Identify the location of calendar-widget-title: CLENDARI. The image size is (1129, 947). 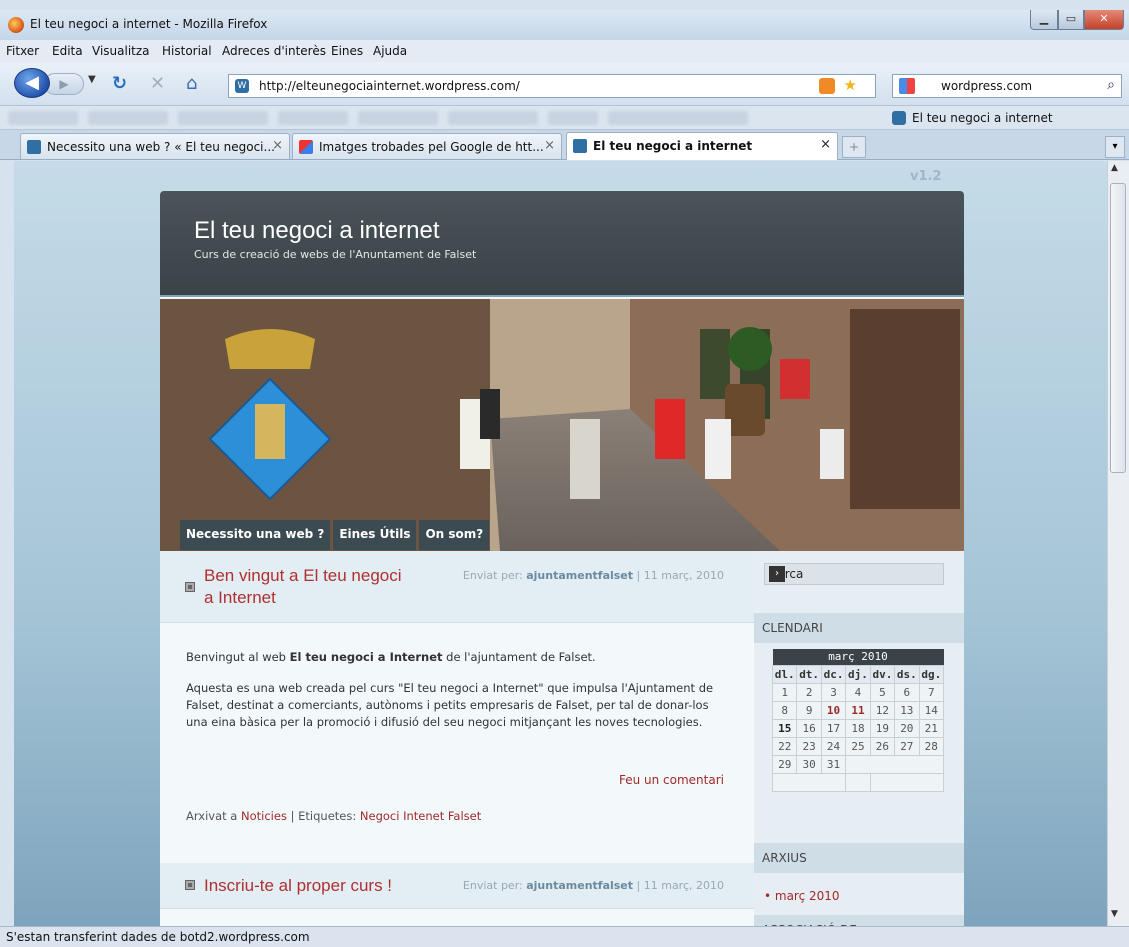
(859, 628).